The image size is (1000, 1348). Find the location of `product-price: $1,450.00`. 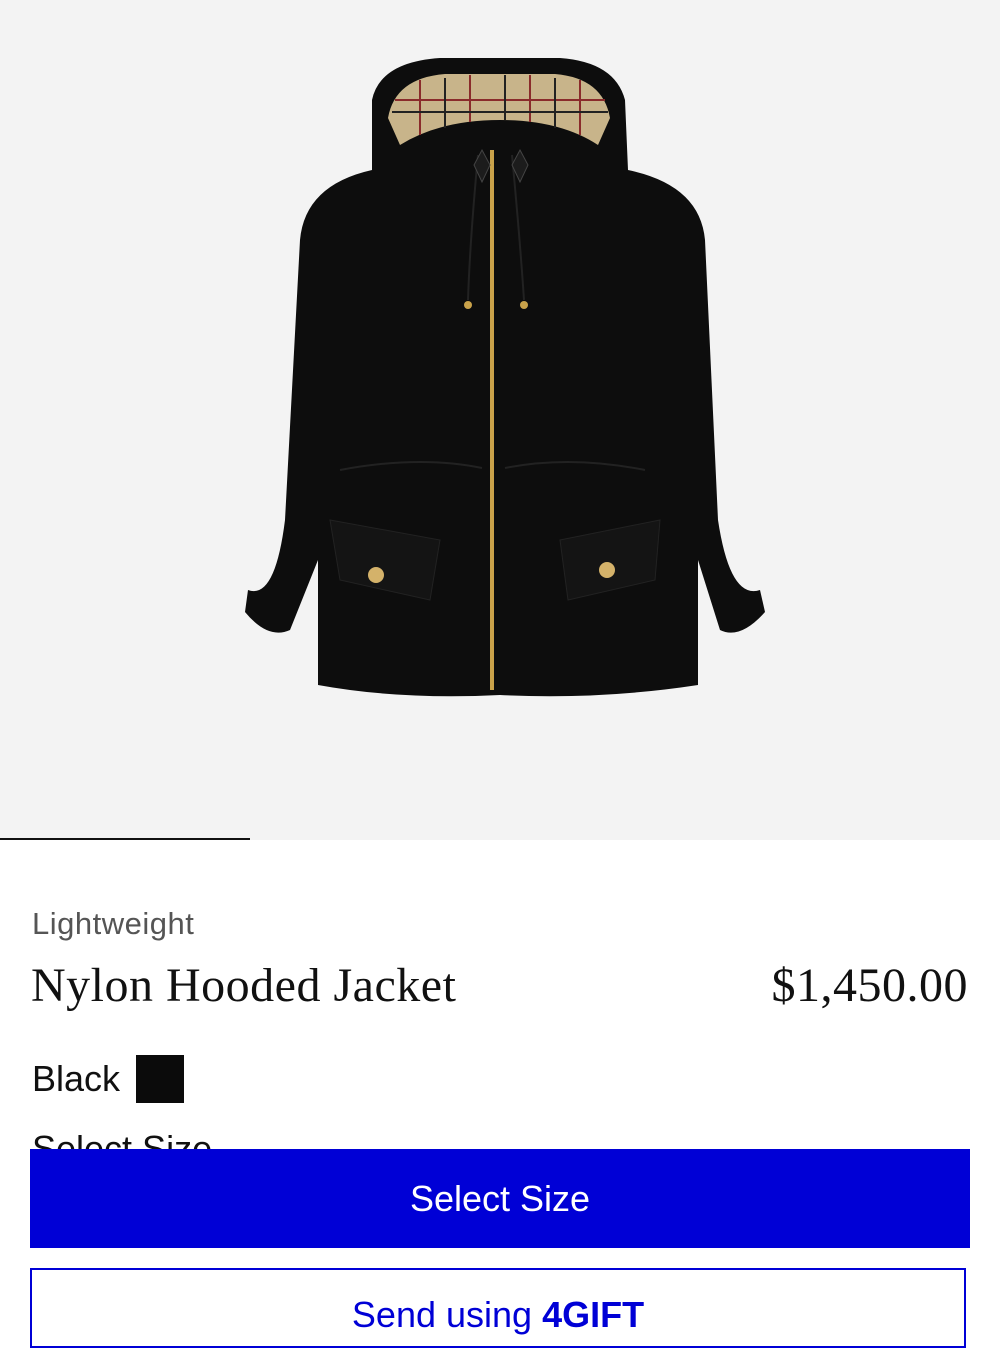

product-price: $1,450.00 is located at coordinates (869, 985).